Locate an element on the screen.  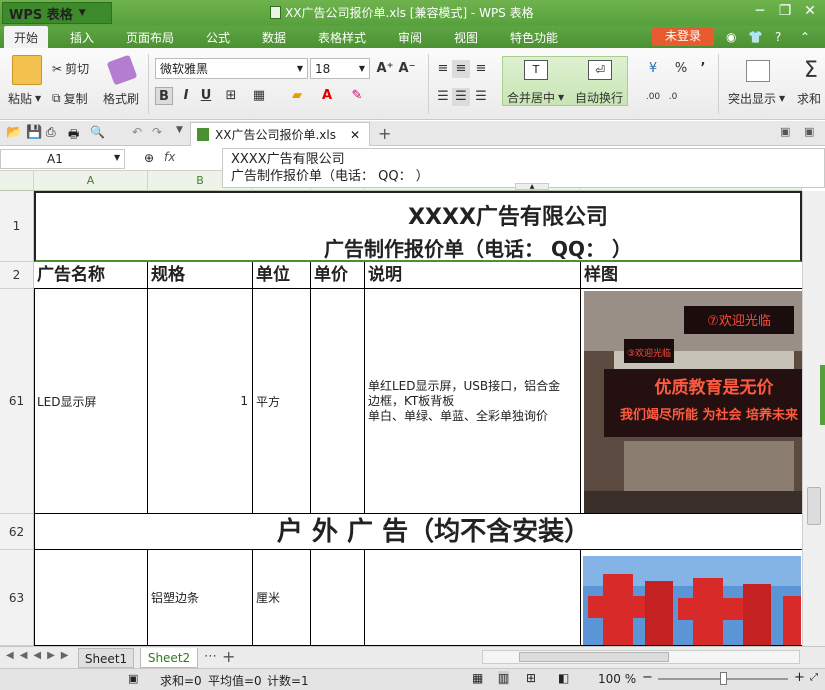
export-pdf-icon: ⎙ is located at coordinates (51, 132).